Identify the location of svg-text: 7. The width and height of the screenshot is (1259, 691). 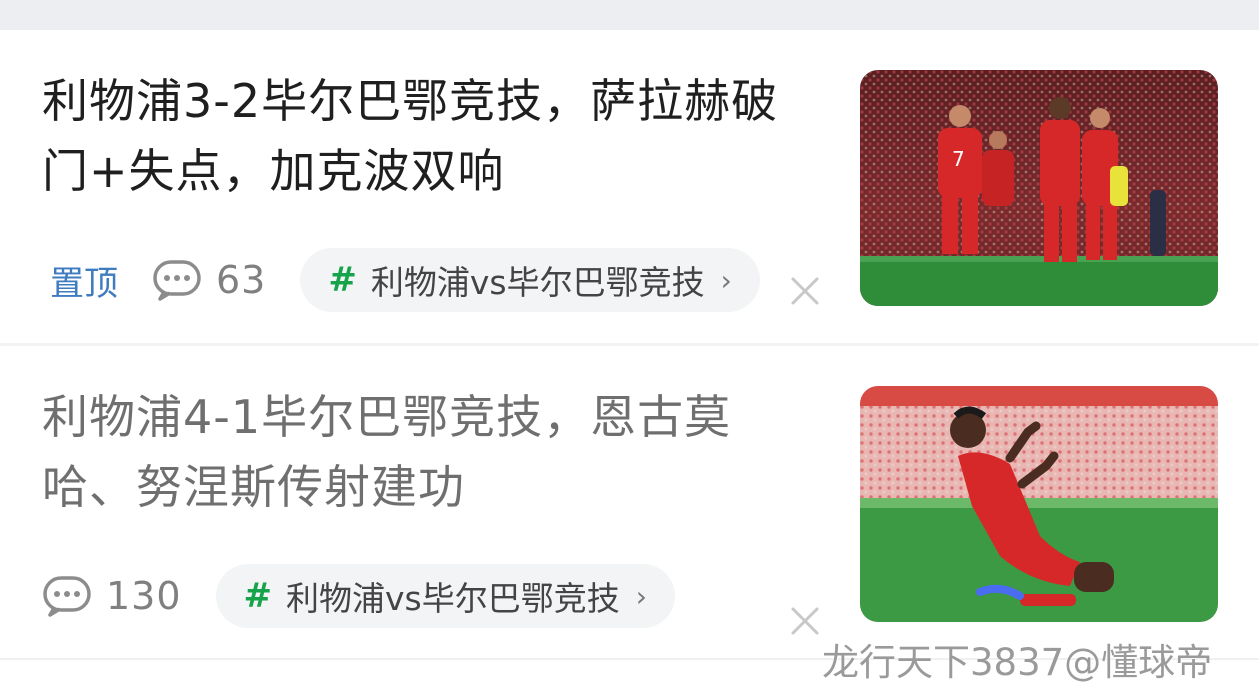
(958, 159).